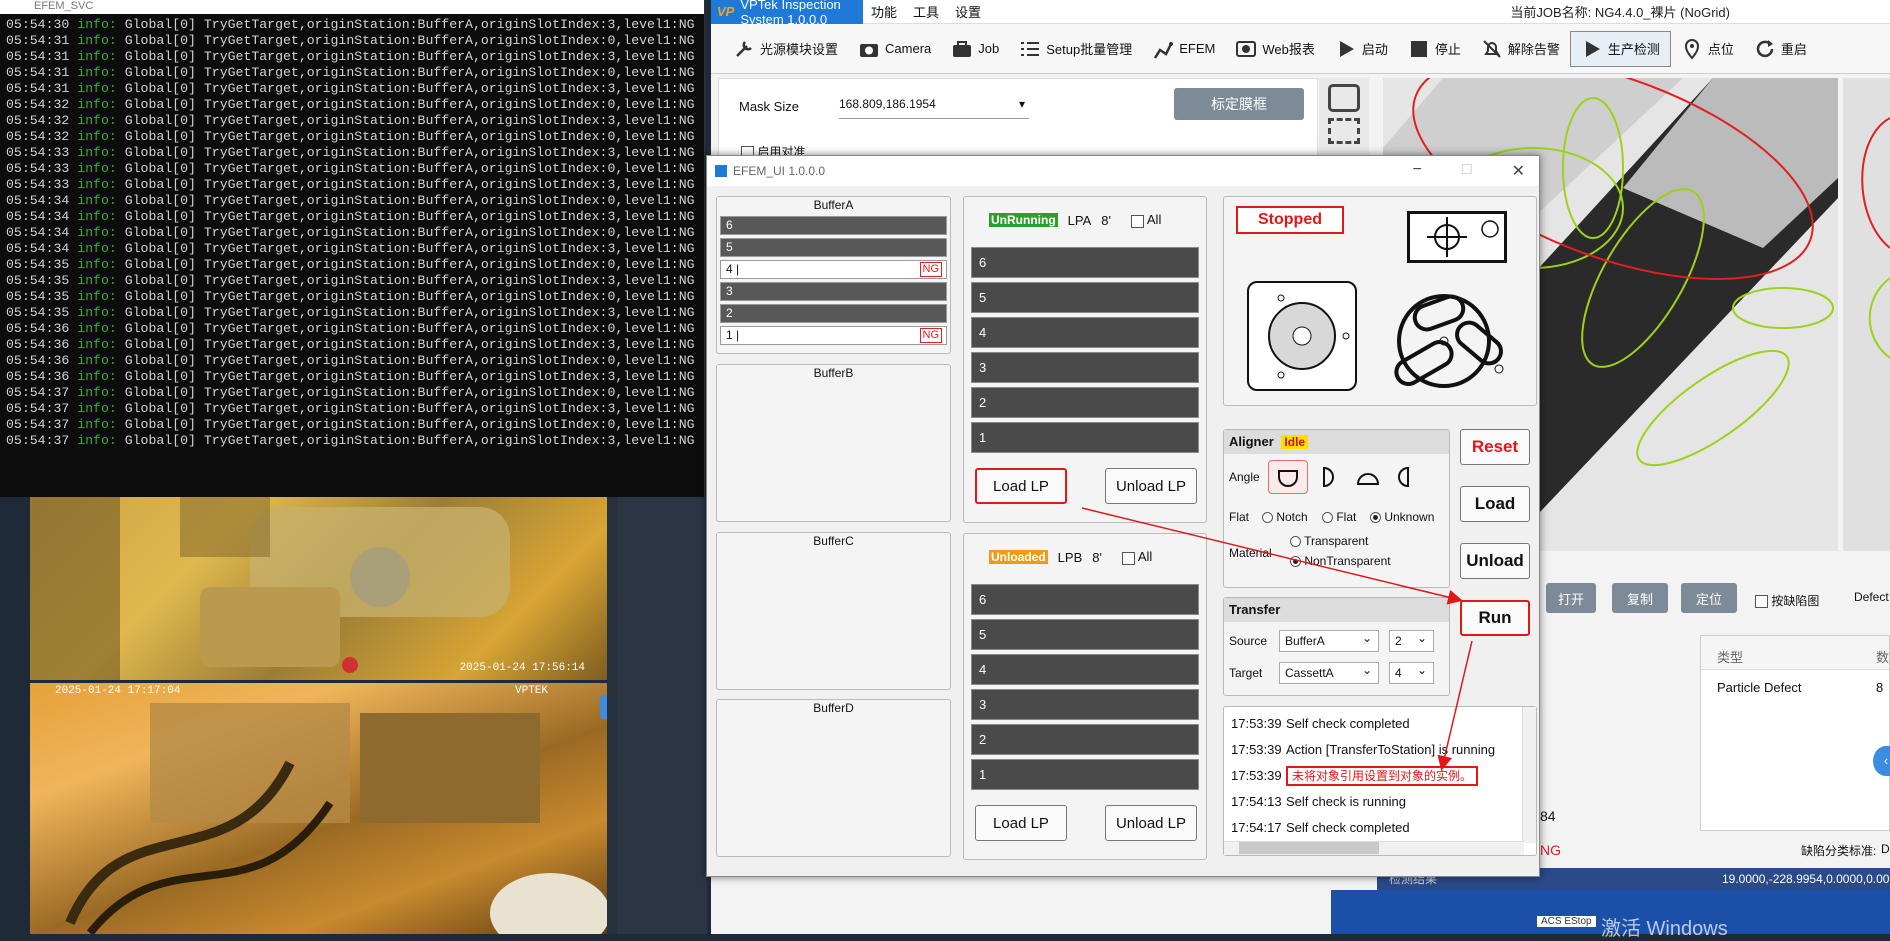  I want to click on expand-icon, so click(1344, 131).